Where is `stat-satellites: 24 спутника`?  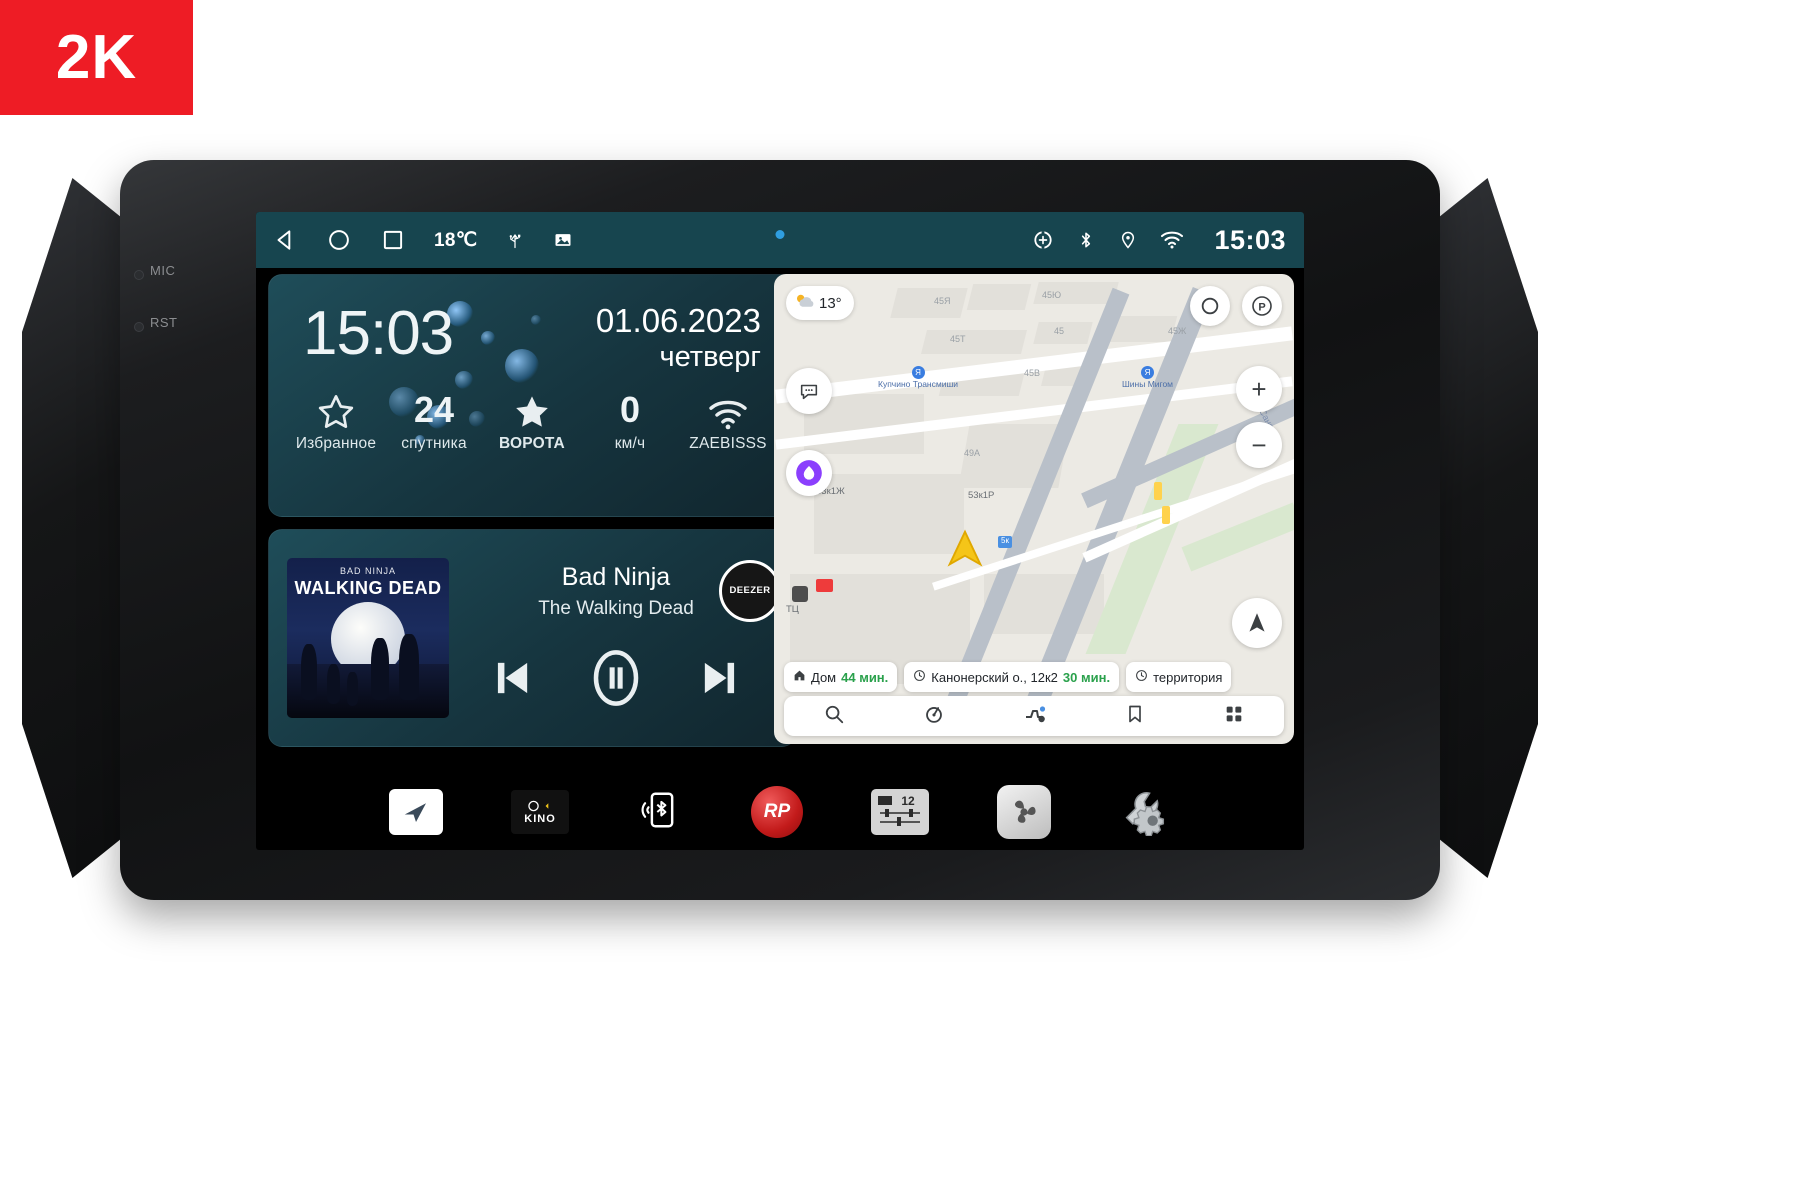
stat-satellites: 24 спутника is located at coordinates (434, 420).